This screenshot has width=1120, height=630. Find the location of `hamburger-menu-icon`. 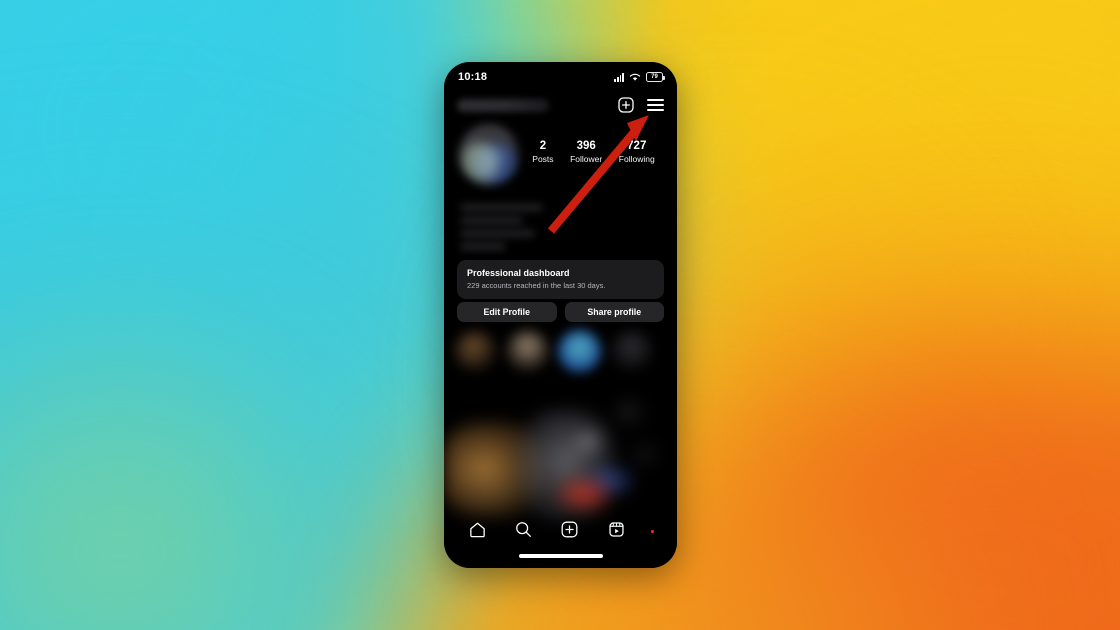

hamburger-menu-icon is located at coordinates (655, 105).